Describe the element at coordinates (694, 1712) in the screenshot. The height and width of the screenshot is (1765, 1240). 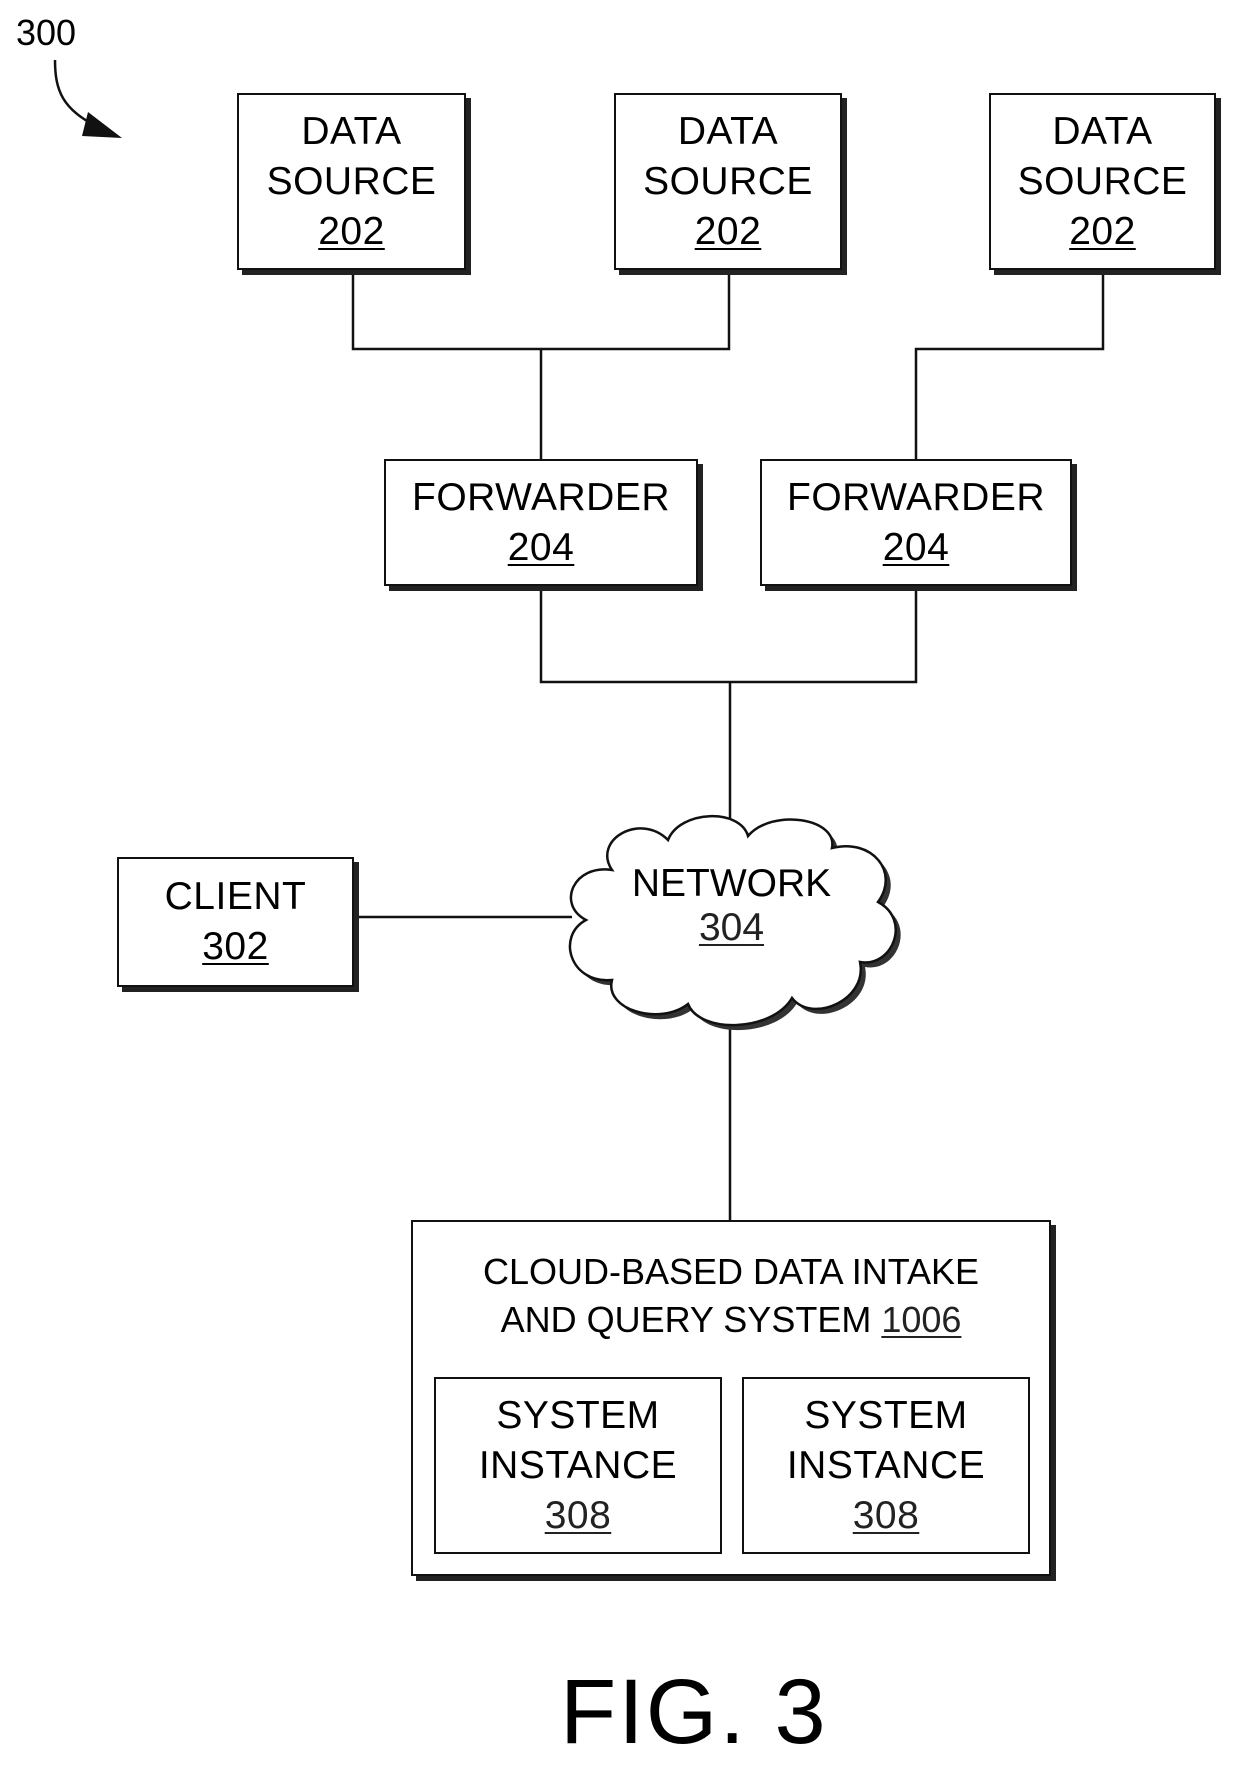
I see `figure-caption: FIG. 3` at that location.